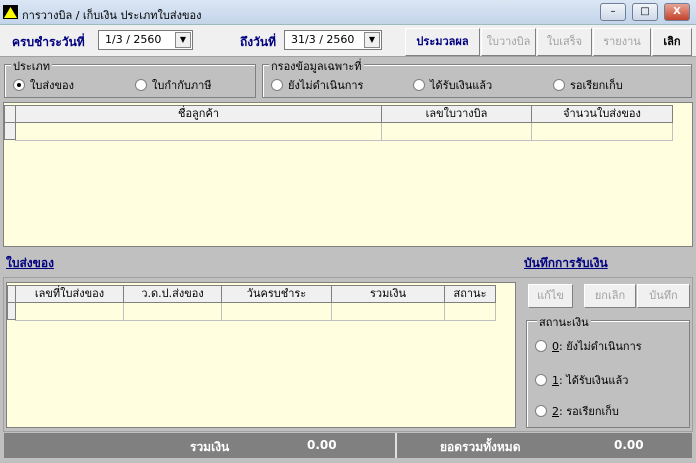 The height and width of the screenshot is (463, 696). I want to click on status-label: : รอเรียกเก็บ, so click(589, 411).